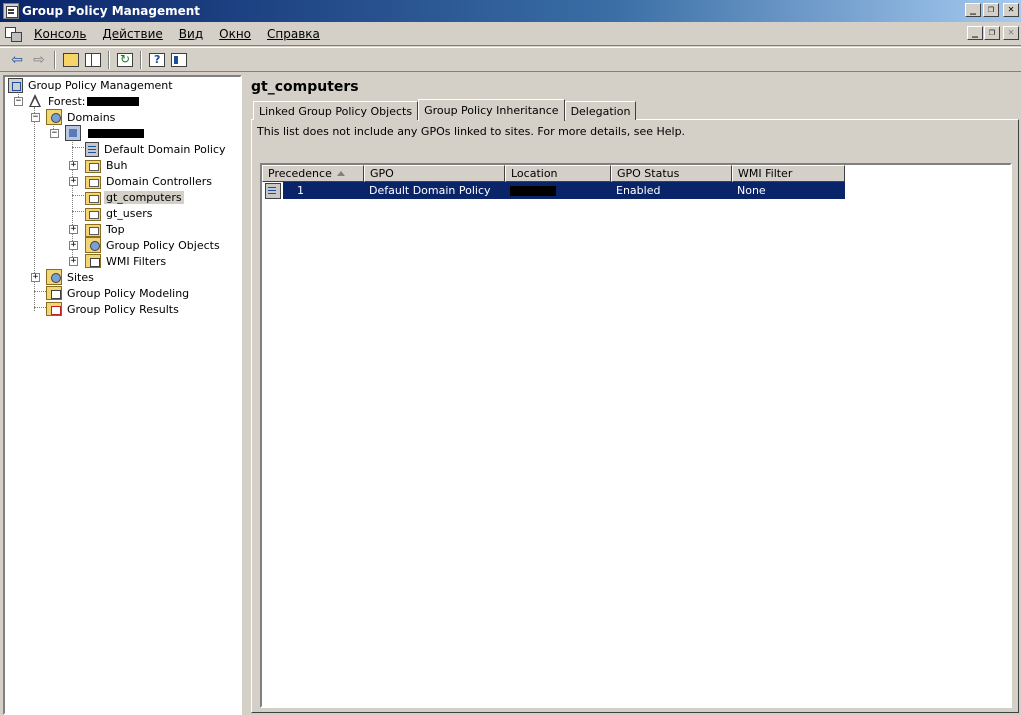 This screenshot has width=1021, height=715. I want to click on gpo-container-icon, so click(93, 245).